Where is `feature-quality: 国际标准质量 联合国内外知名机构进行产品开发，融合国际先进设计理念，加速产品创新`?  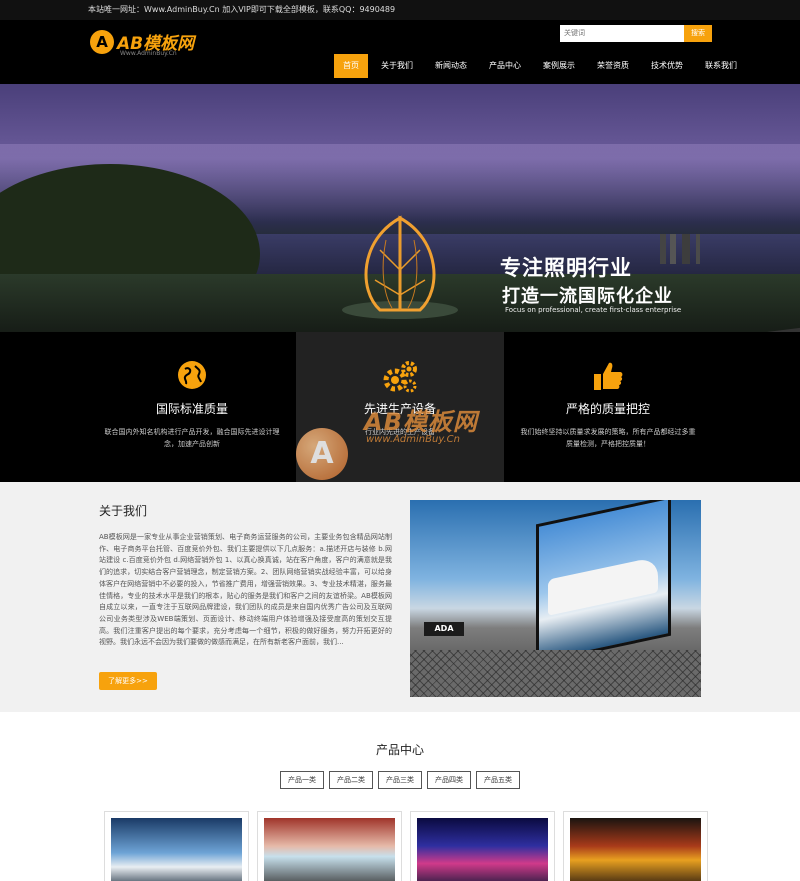 feature-quality: 国际标准质量 联合国内外知名机构进行产品开发，融合国际先进设计理念，加速产品创新 is located at coordinates (192, 407).